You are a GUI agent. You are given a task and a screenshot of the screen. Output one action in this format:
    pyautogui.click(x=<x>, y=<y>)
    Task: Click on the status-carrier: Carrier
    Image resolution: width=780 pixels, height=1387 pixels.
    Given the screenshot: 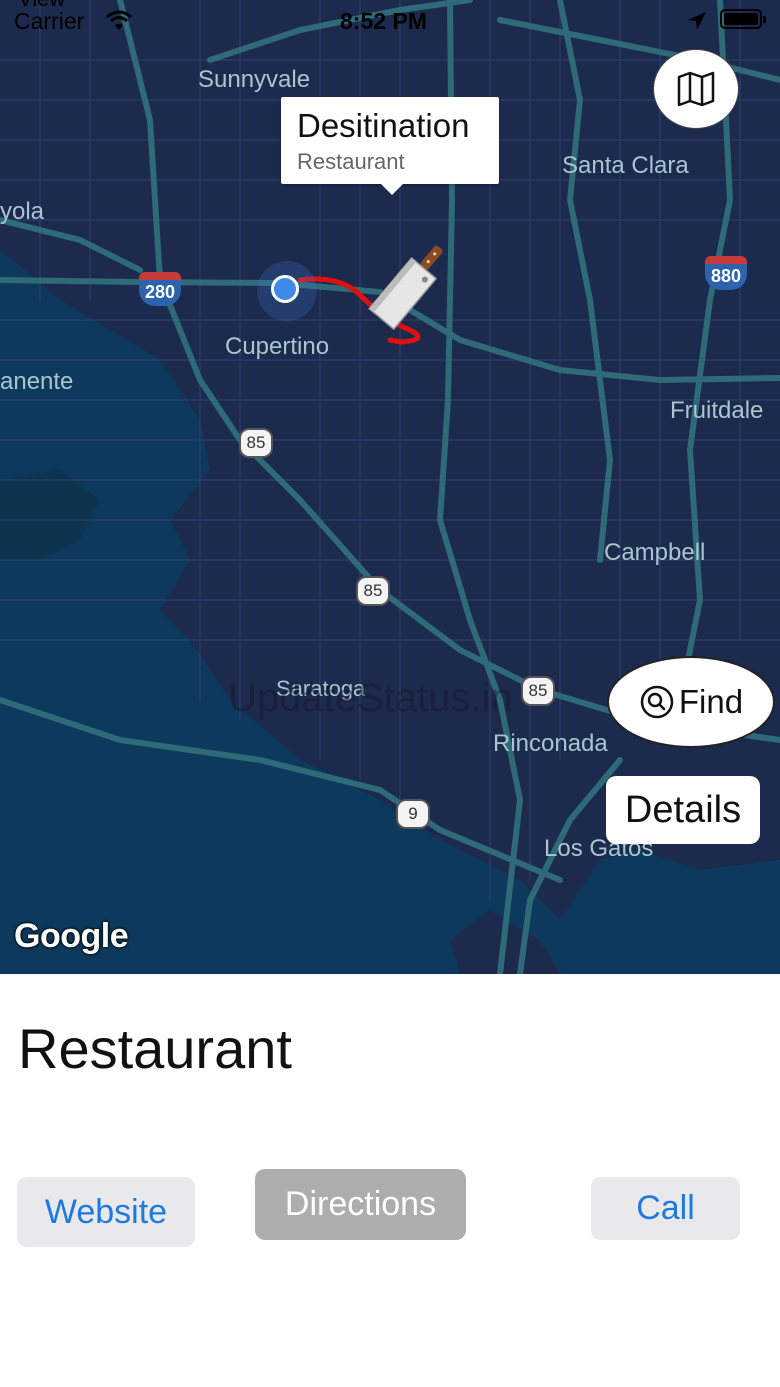 What is the action you would take?
    pyautogui.click(x=49, y=21)
    